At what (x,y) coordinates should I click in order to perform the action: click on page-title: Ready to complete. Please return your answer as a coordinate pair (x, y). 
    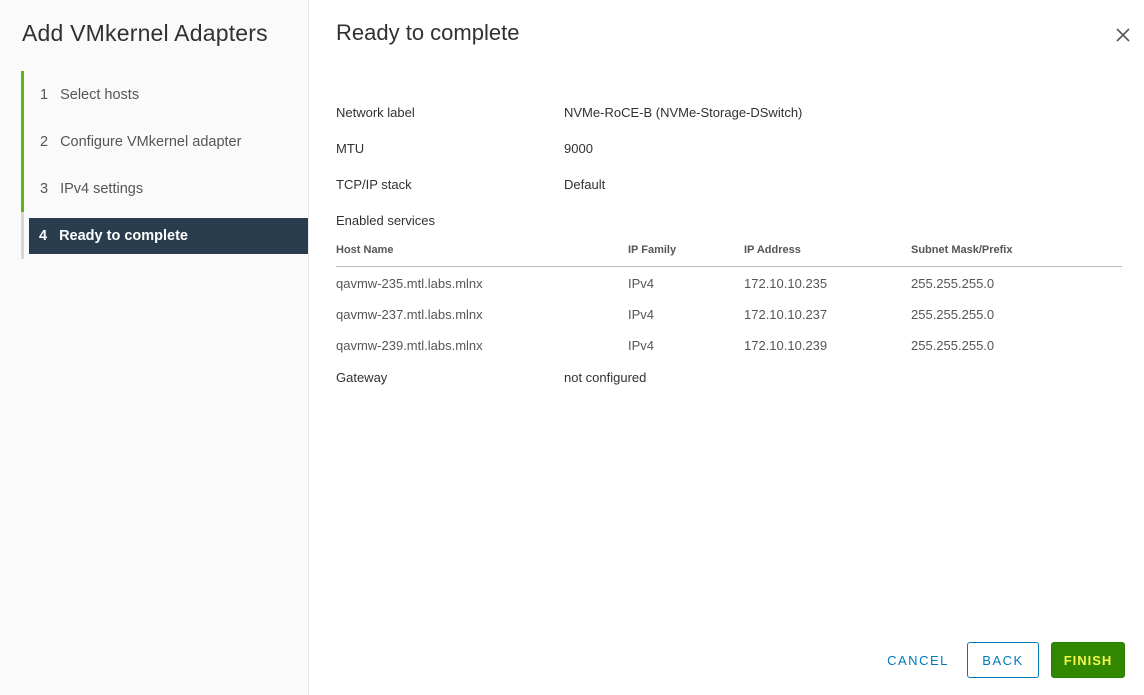
    Looking at the image, I should click on (428, 32).